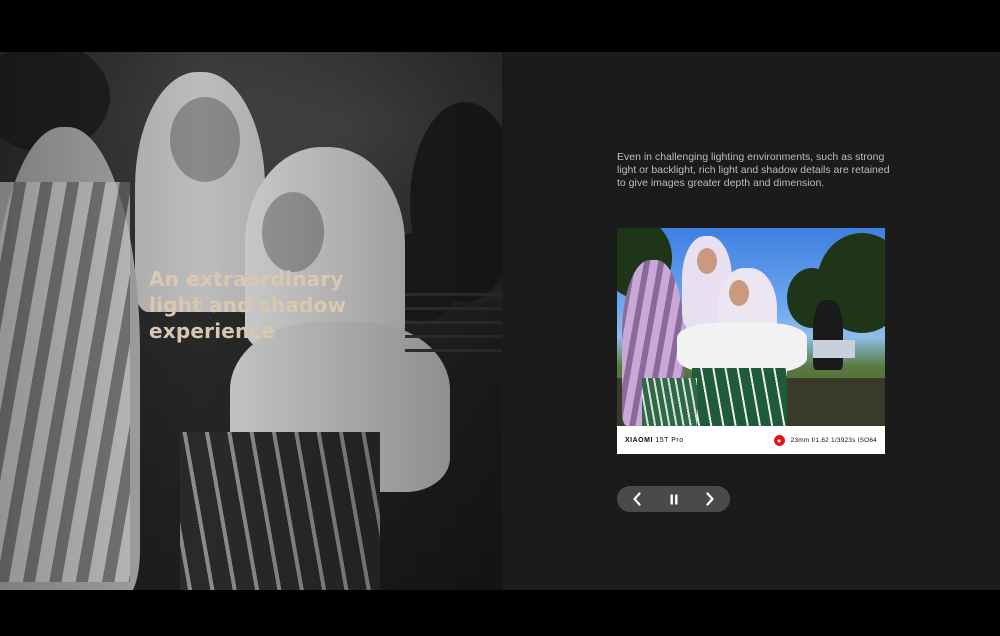  I want to click on exif-iso: ISO64, so click(867, 440).